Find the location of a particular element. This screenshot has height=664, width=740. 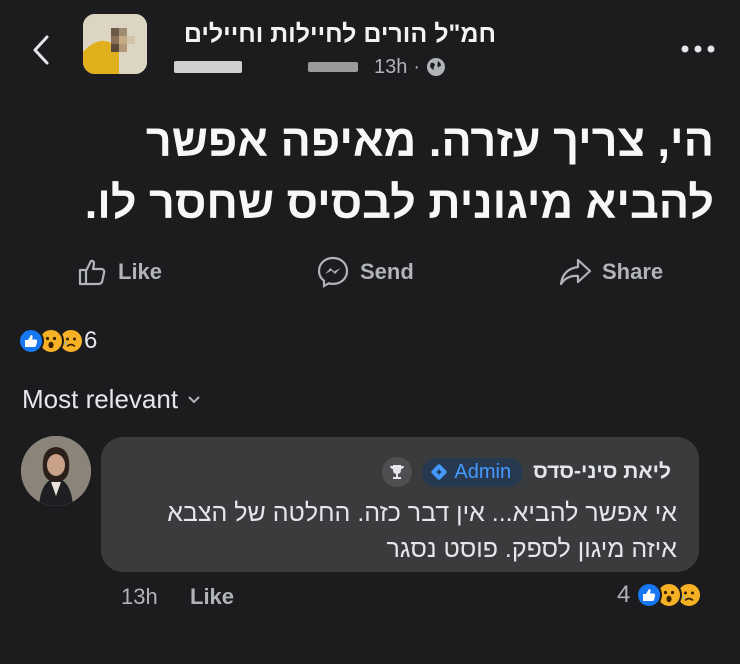

chevron-left-icon is located at coordinates (41, 50).